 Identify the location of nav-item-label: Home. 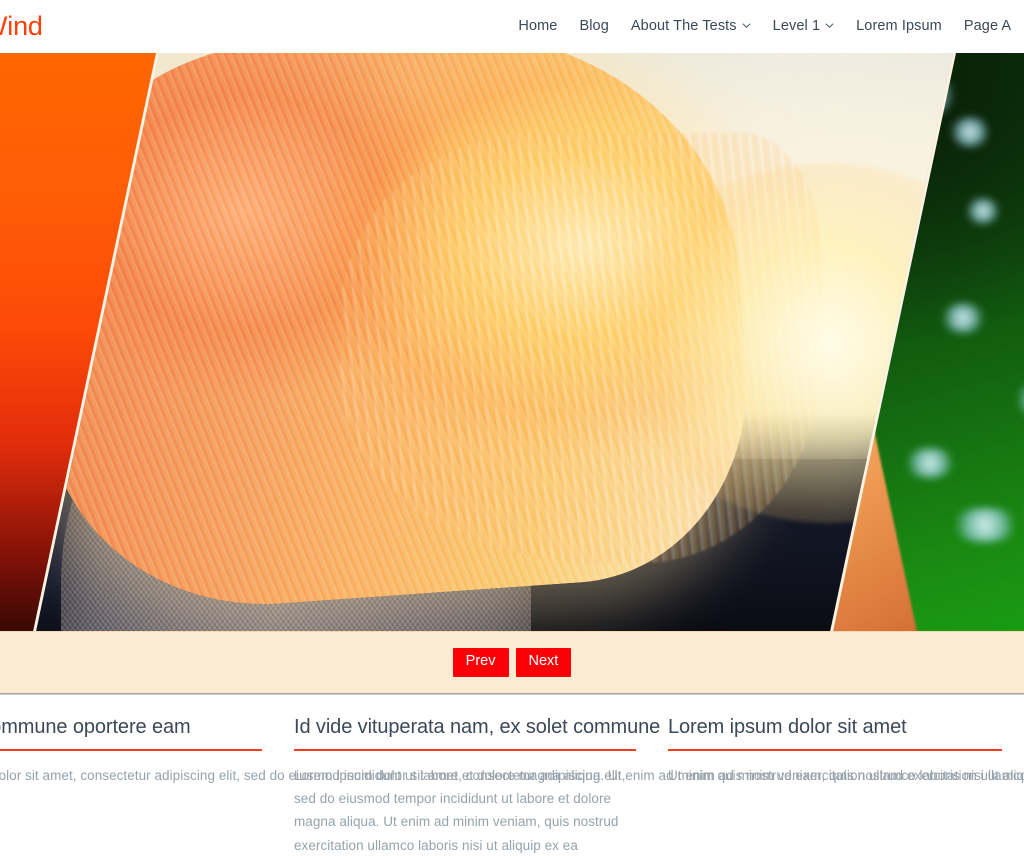
(538, 26).